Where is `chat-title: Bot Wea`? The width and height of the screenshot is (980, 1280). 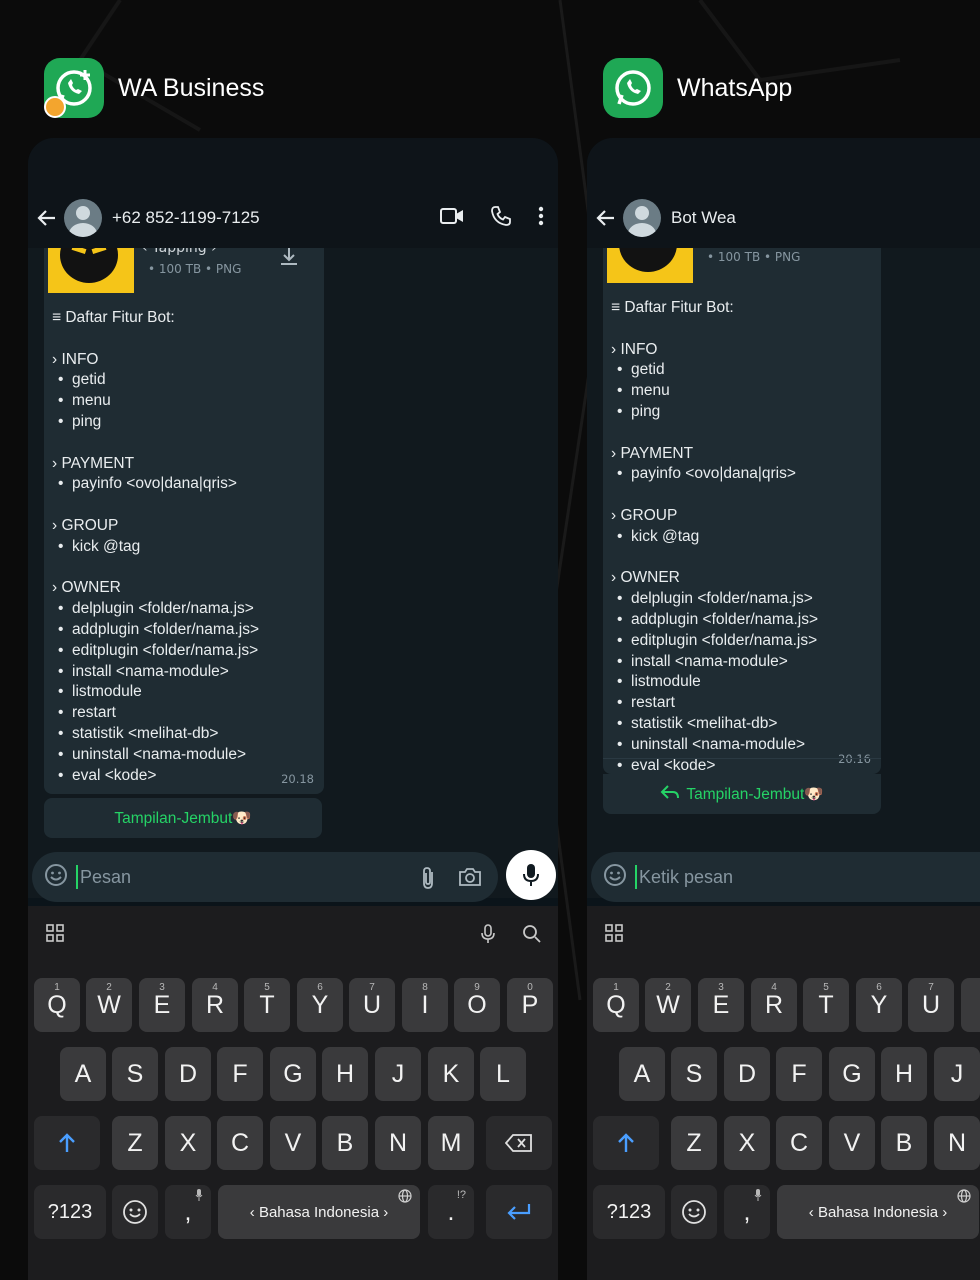
chat-title: Bot Wea is located at coordinates (703, 218).